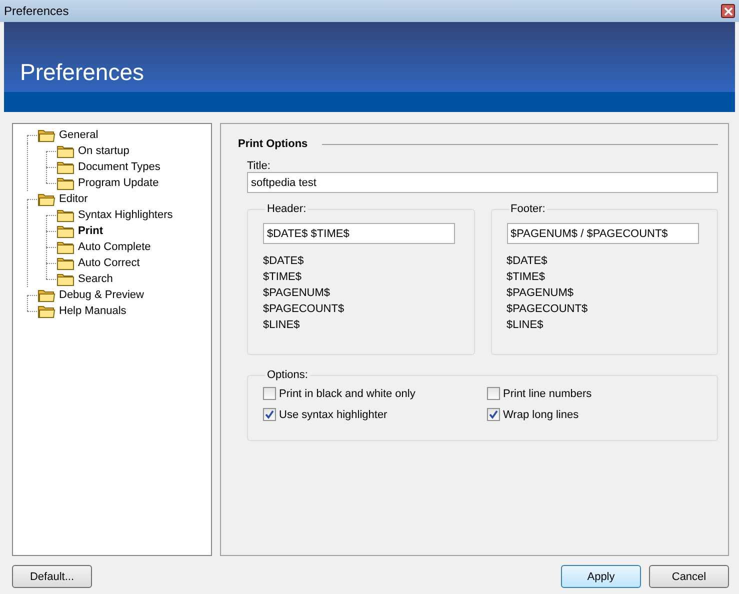  Describe the element at coordinates (347, 394) in the screenshot. I see `checkbox-label: Print in black and white only` at that location.